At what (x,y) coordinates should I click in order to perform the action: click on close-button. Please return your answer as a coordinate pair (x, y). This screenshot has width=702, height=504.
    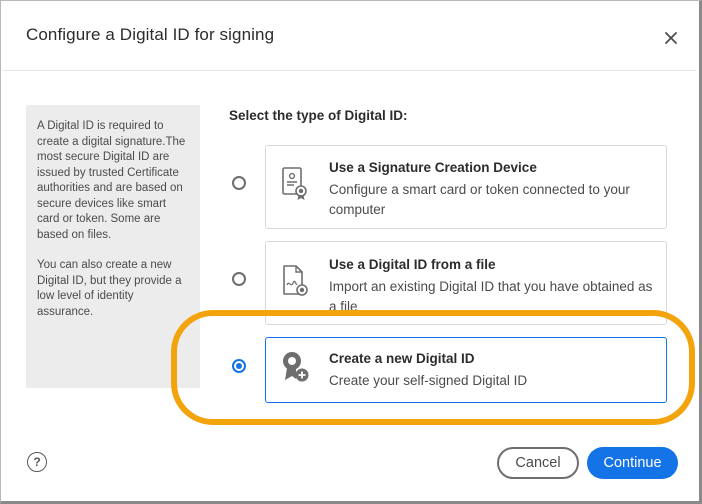
    Looking at the image, I should click on (671, 38).